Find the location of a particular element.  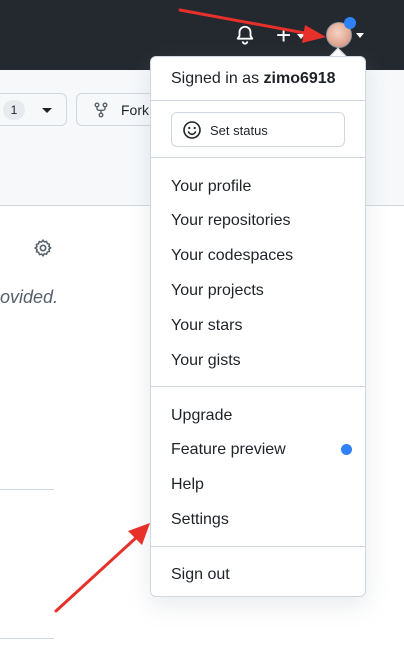

set-status-label: Set status is located at coordinates (239, 130).